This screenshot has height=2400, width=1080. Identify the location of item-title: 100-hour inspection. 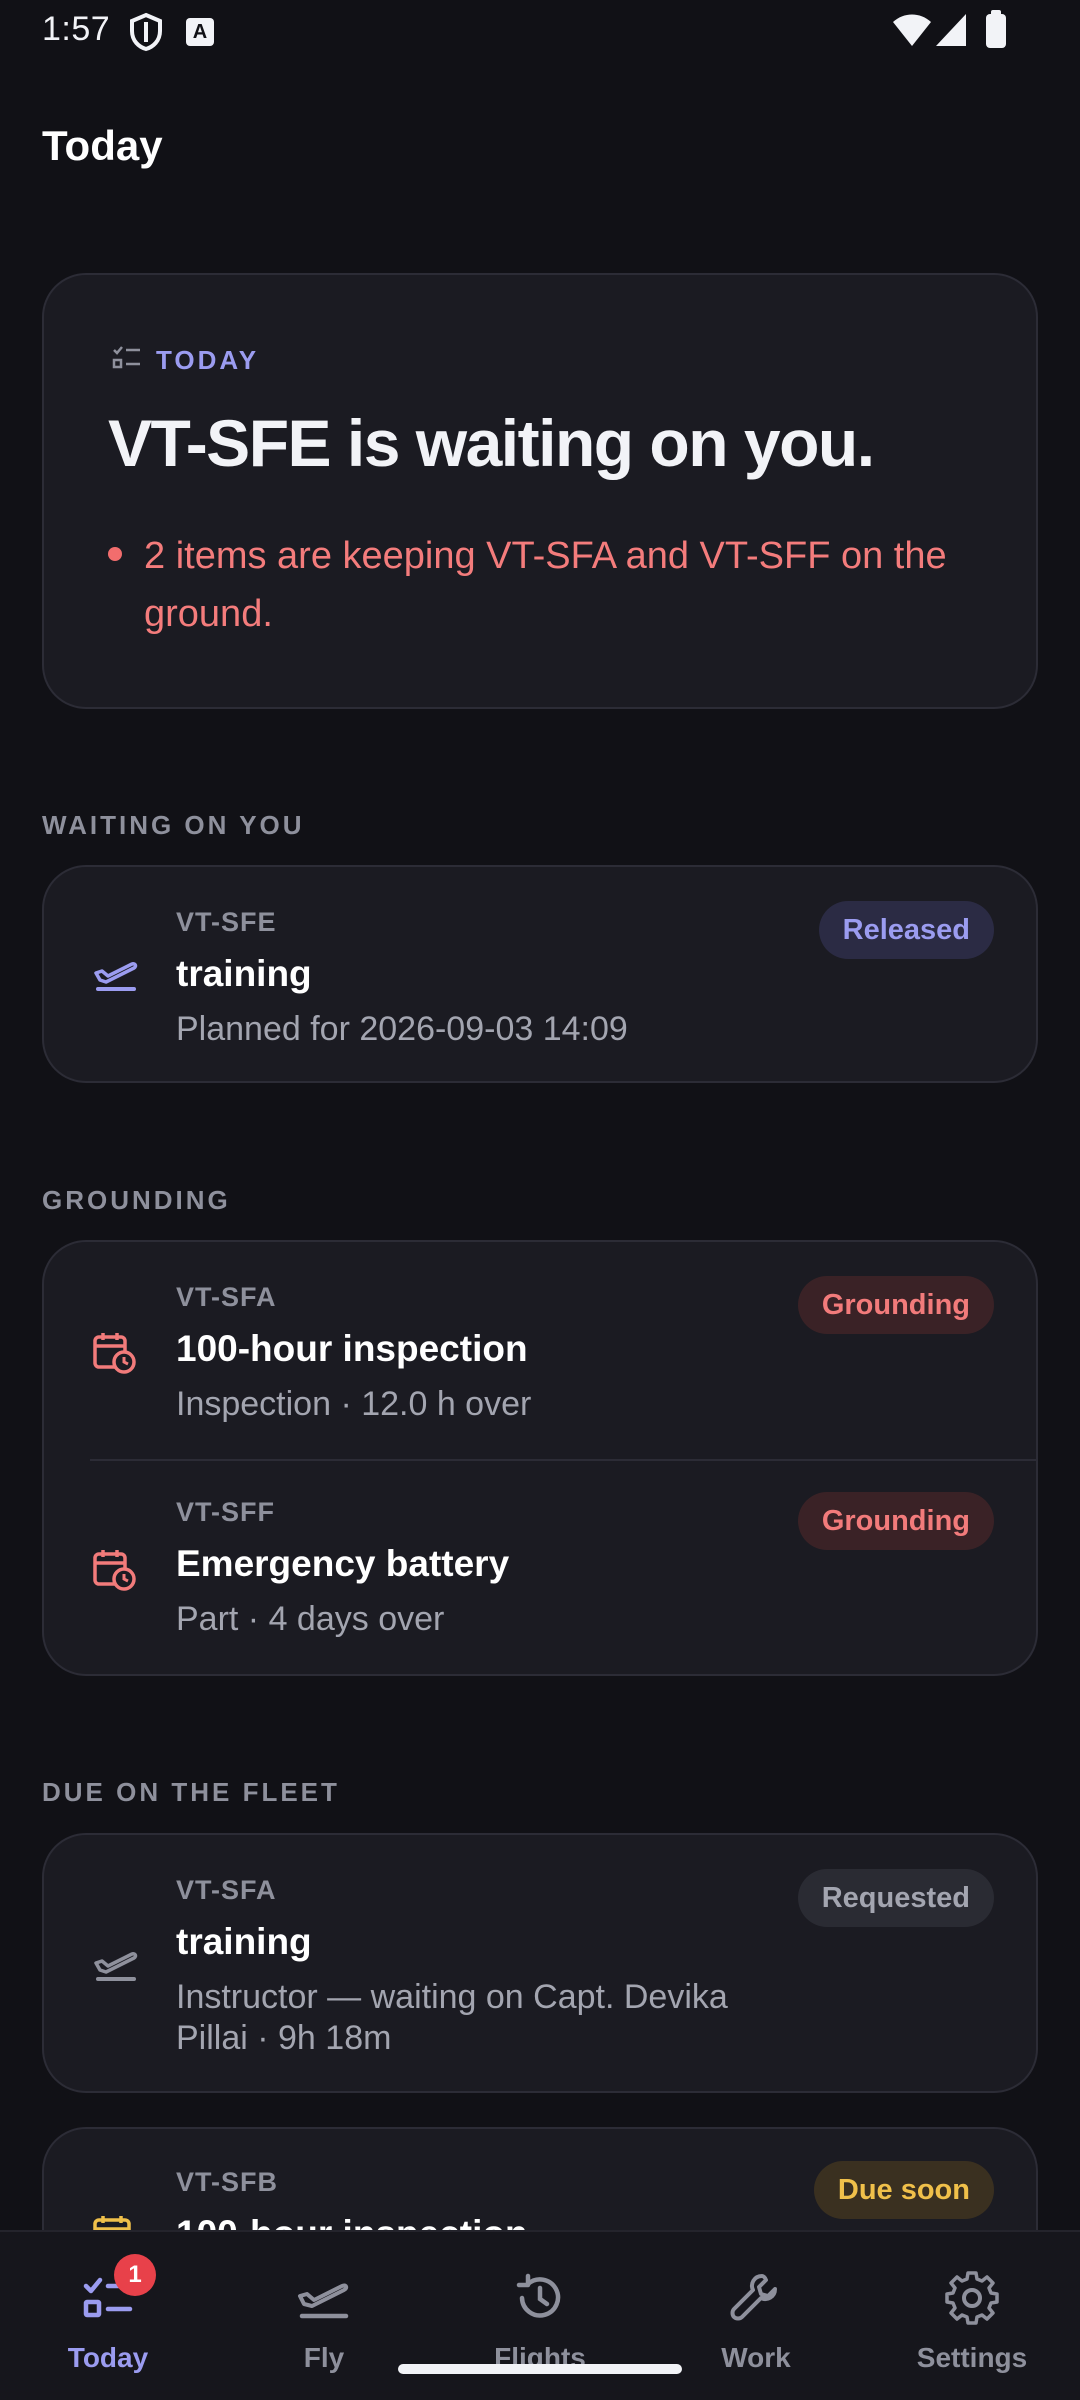
(352, 1348).